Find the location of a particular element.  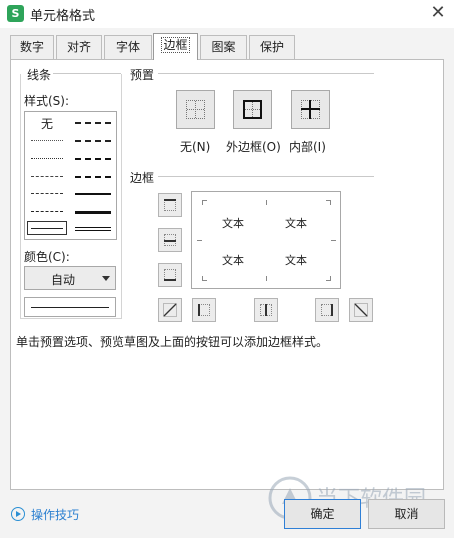

border-top-button is located at coordinates (170, 205).